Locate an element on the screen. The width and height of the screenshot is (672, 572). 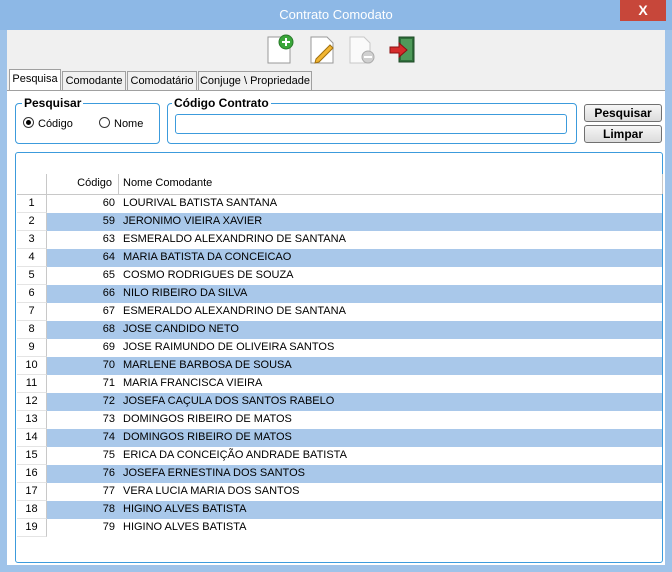
row-number: 1 is located at coordinates (32, 204).